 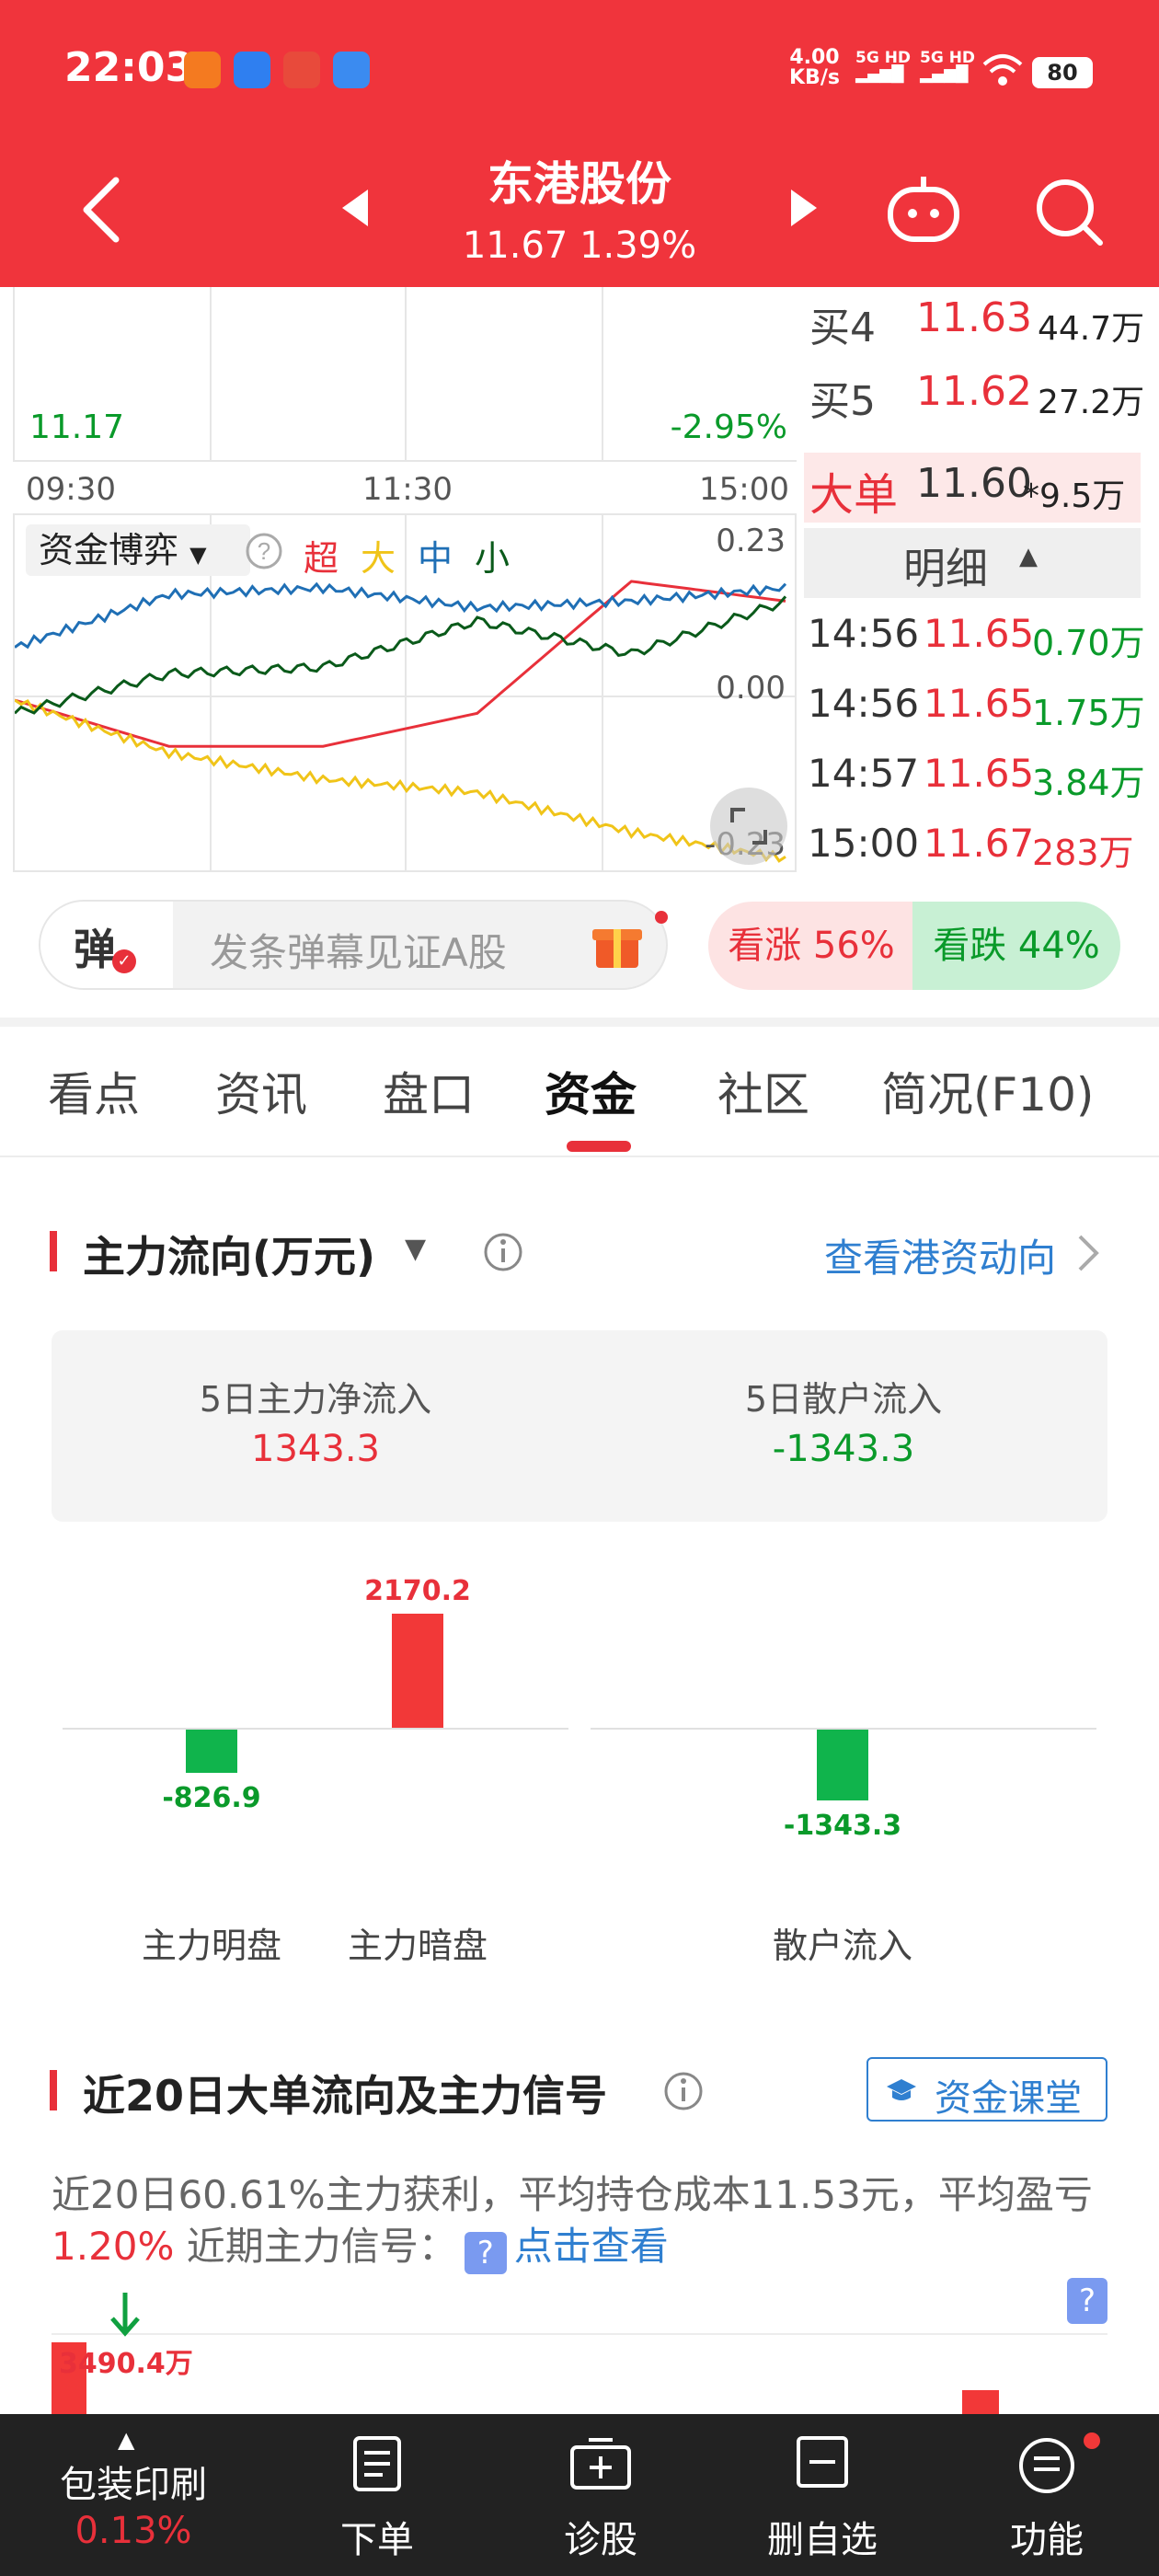 What do you see at coordinates (1002, 70) in the screenshot?
I see `wifi-icon` at bounding box center [1002, 70].